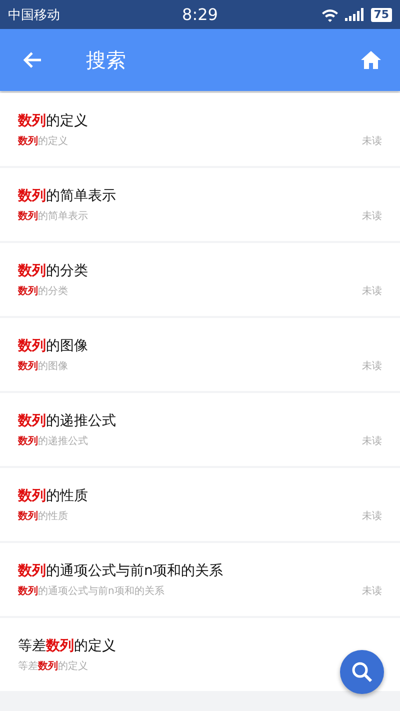  What do you see at coordinates (67, 195) in the screenshot?
I see `result-title: 数列的简单表示` at bounding box center [67, 195].